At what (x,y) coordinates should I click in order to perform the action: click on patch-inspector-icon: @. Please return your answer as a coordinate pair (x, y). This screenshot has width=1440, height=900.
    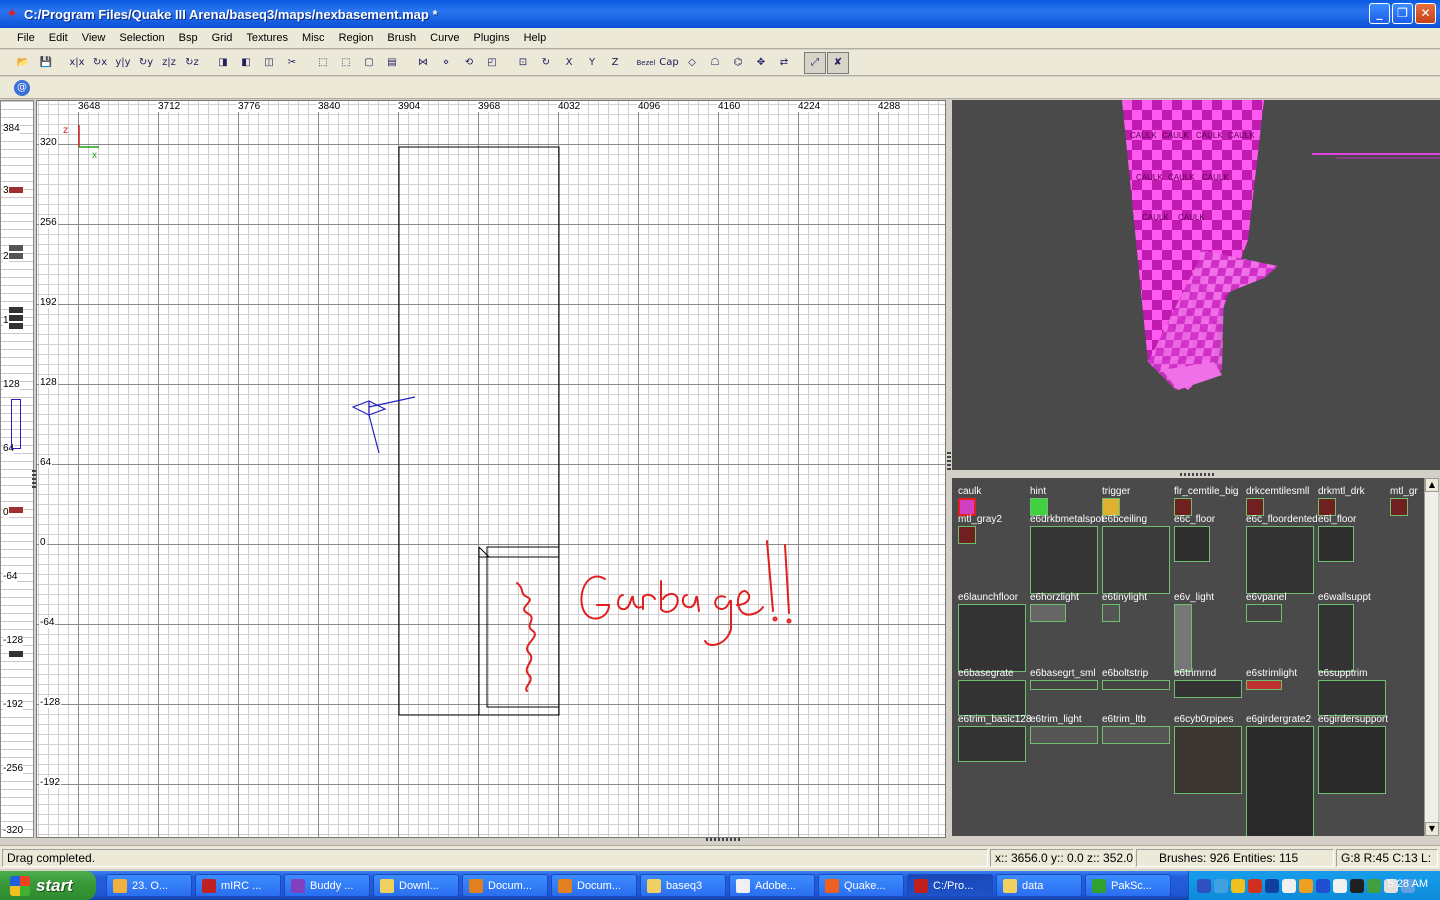
    Looking at the image, I should click on (22, 87).